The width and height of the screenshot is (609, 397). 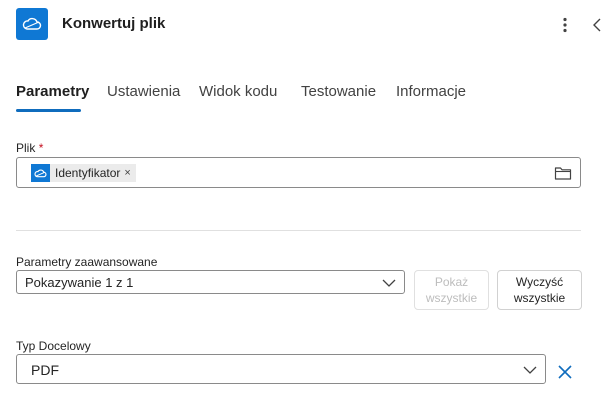 What do you see at coordinates (41, 148) in the screenshot?
I see `required-marker: *` at bounding box center [41, 148].